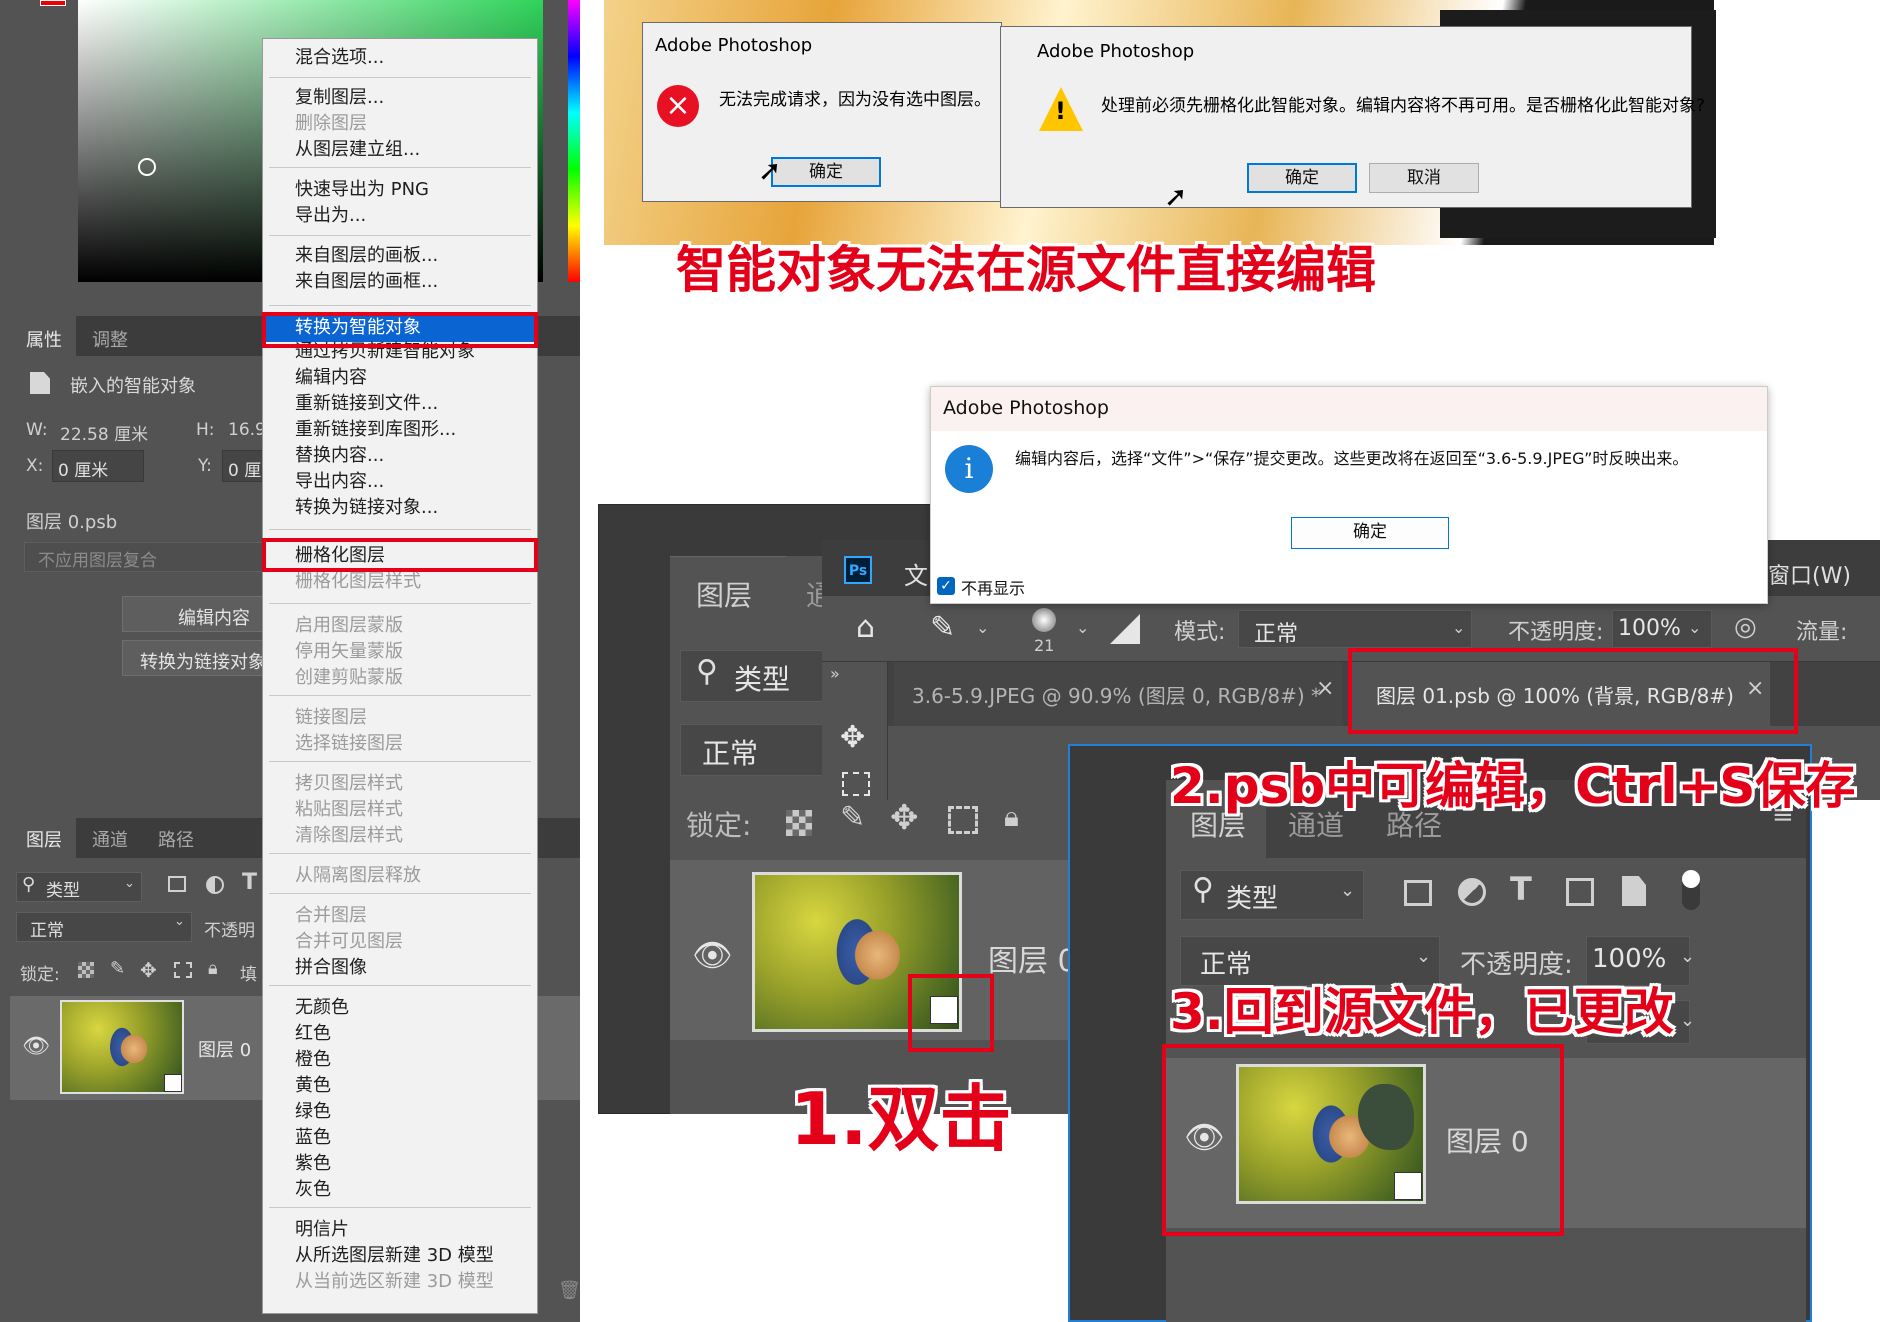 The width and height of the screenshot is (1880, 1322). Describe the element at coordinates (248, 975) in the screenshot. I see `fill-label: 填` at that location.